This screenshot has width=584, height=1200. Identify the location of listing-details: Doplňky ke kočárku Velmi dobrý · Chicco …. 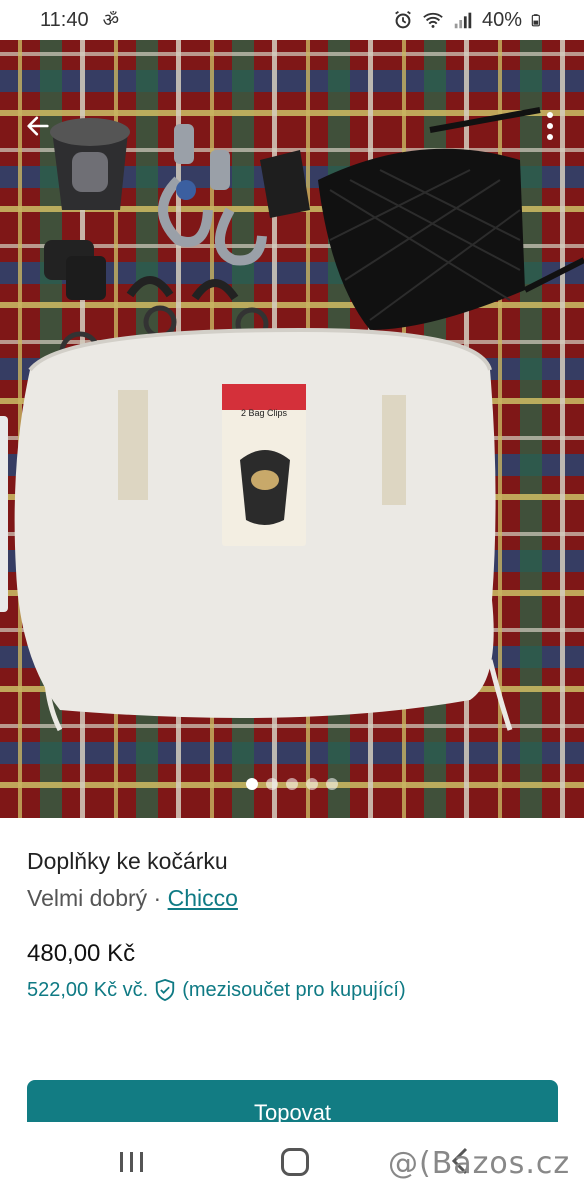
(292, 925).